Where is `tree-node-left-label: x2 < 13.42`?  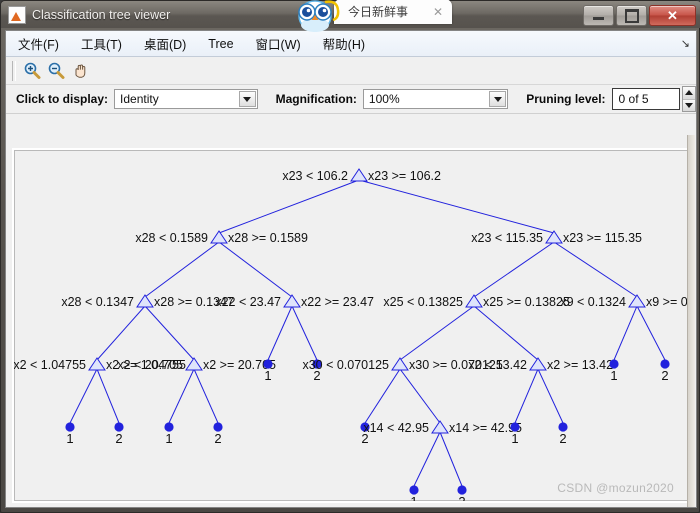 tree-node-left-label: x2 < 13.42 is located at coordinates (497, 365).